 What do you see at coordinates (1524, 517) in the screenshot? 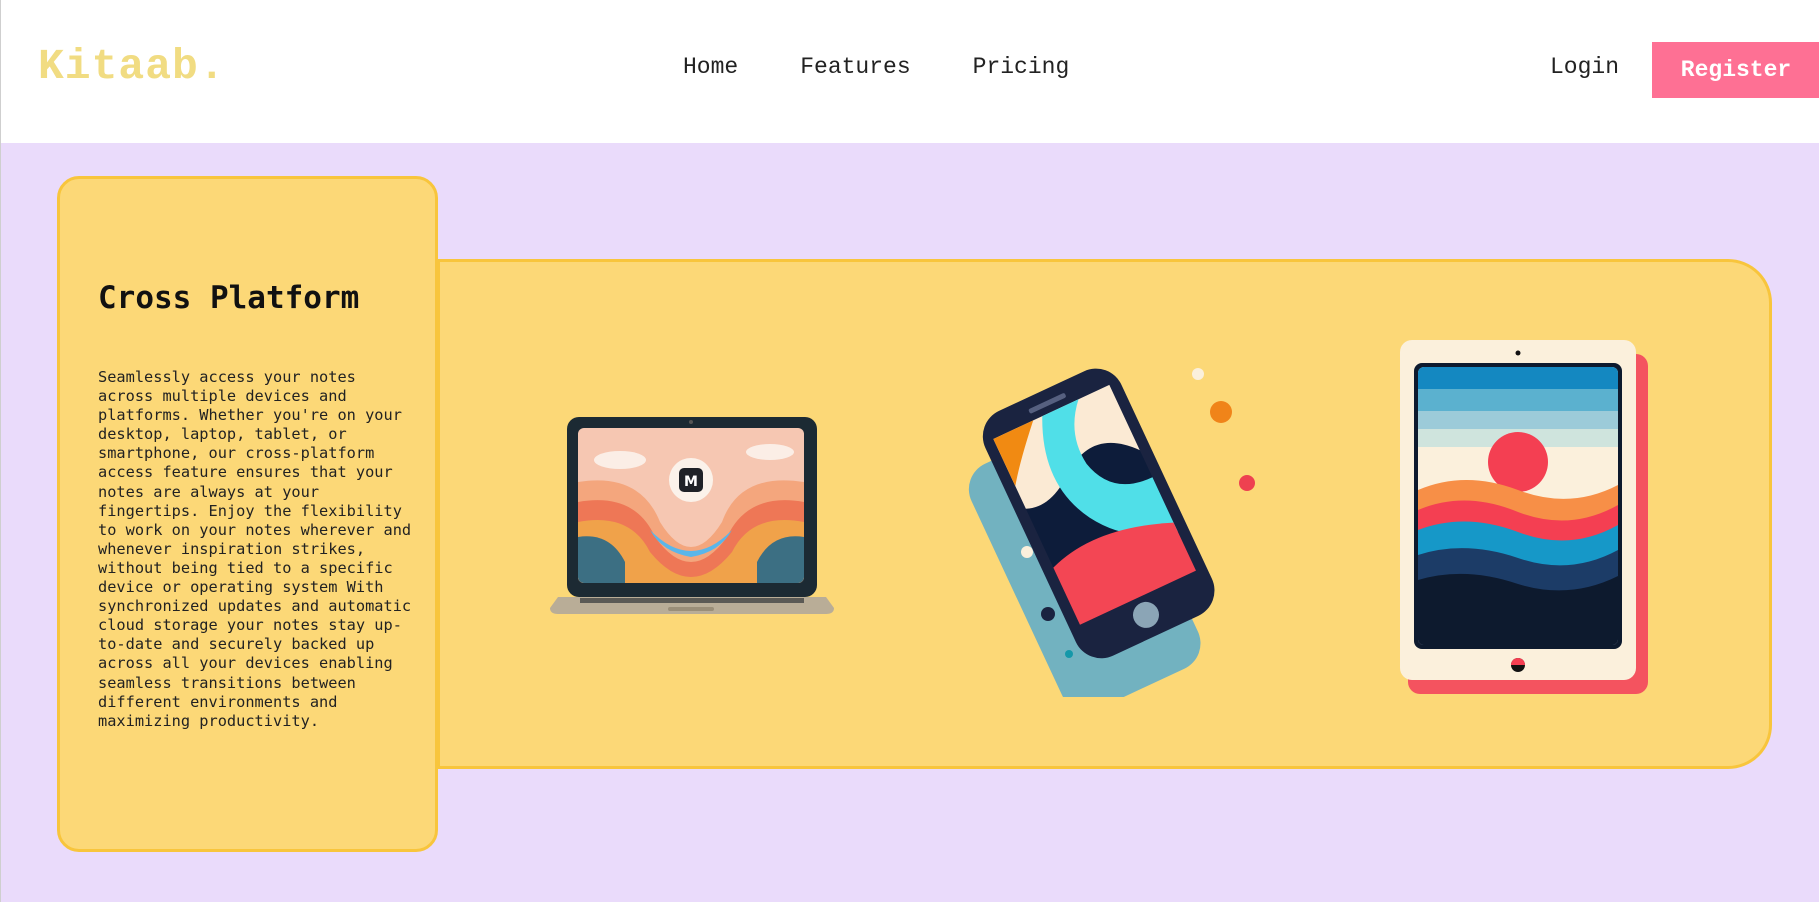
I see `tablet-illustration` at bounding box center [1524, 517].